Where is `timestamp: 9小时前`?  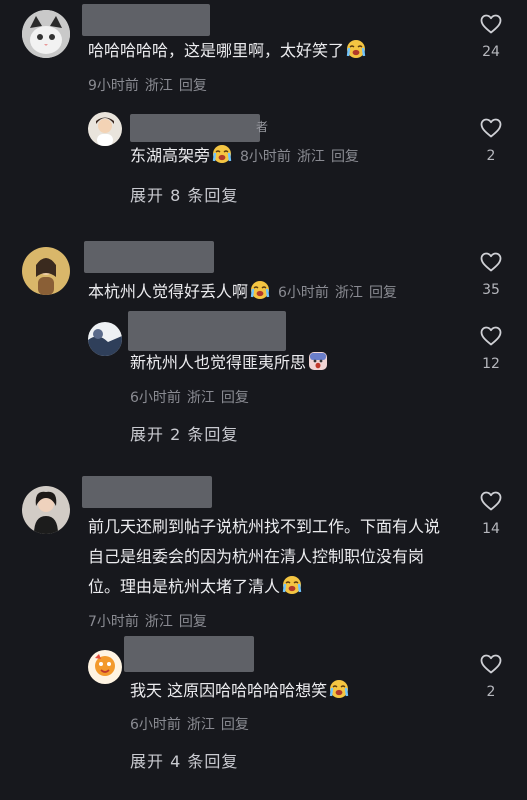
timestamp: 9小时前 is located at coordinates (113, 86).